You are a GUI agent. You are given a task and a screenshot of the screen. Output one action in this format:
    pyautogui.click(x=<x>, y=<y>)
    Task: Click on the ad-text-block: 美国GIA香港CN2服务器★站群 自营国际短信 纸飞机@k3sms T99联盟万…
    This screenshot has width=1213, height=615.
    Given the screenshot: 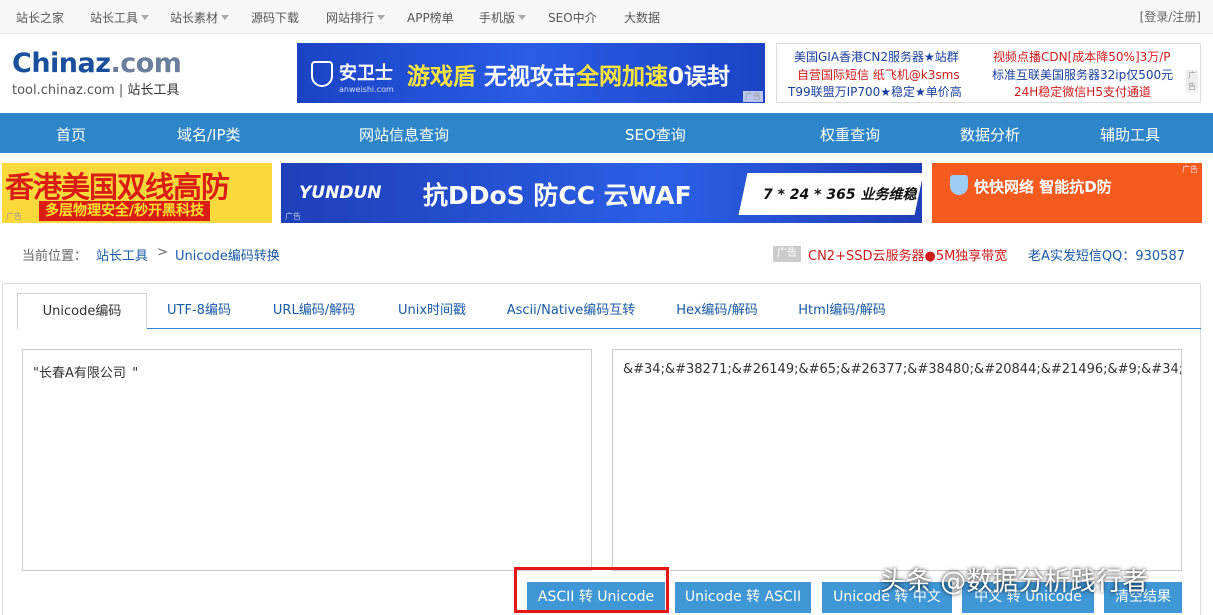 What is the action you would take?
    pyautogui.click(x=988, y=73)
    